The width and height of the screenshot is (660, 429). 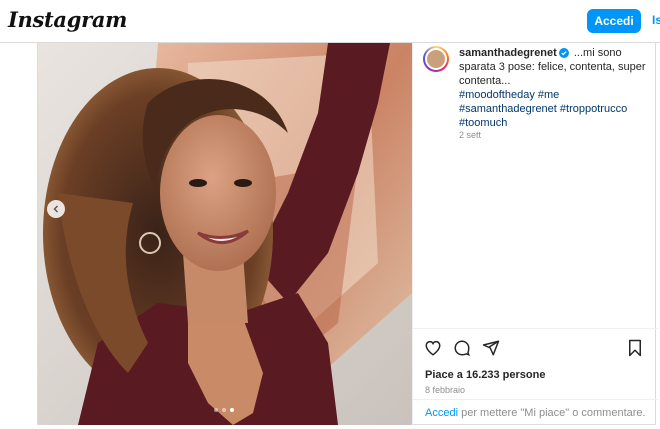 I want to click on hashtag-link: #moodoftheday, so click(x=497, y=95).